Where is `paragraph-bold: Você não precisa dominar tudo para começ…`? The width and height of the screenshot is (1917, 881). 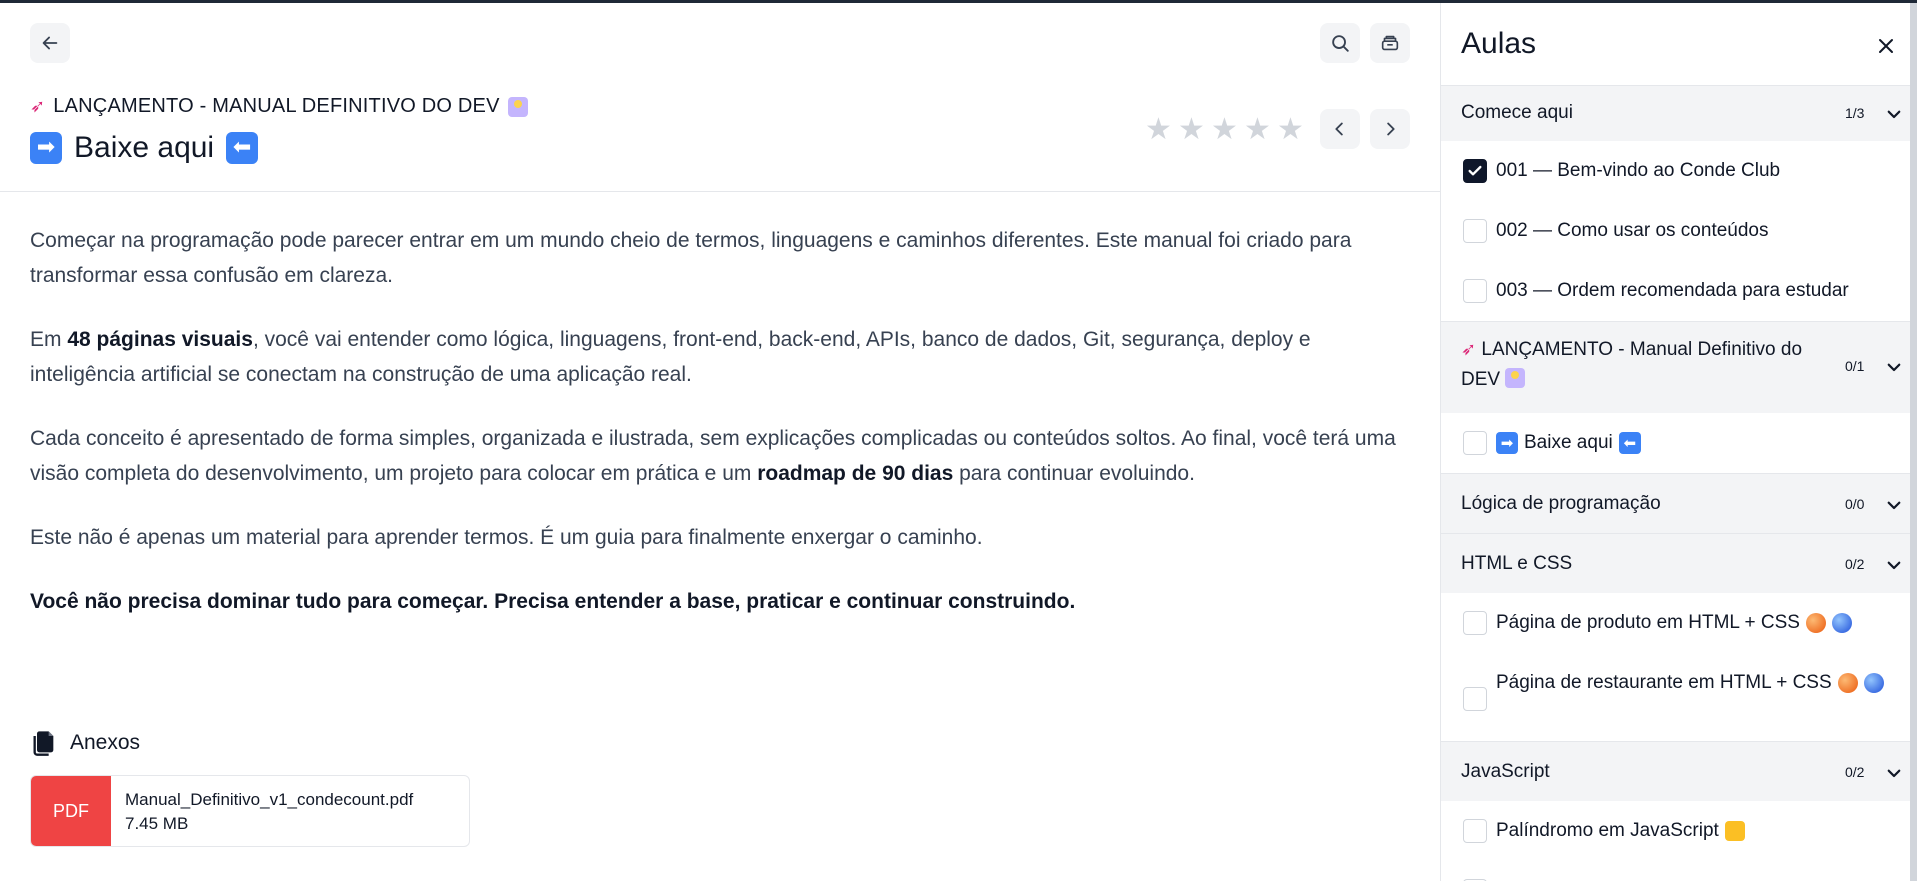
paragraph-bold: Você não precisa dominar tudo para começ… is located at coordinates (553, 601).